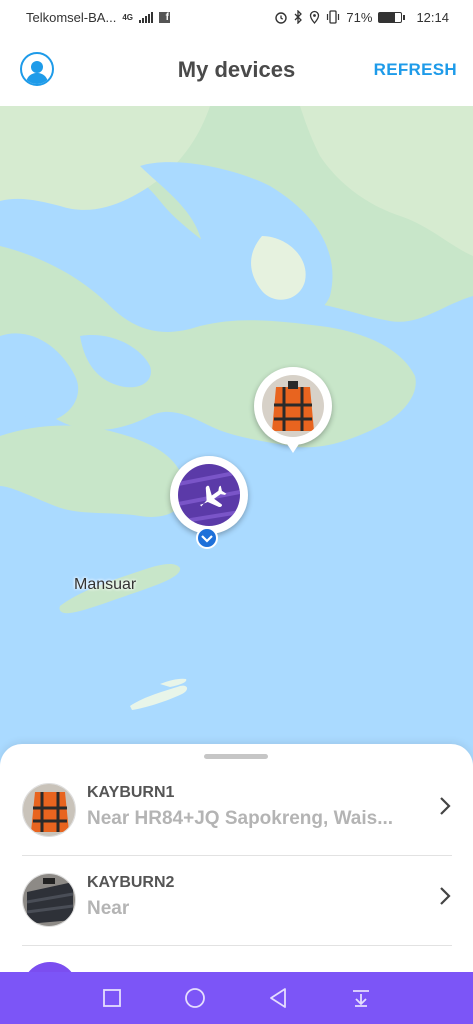 This screenshot has height=1024, width=473. I want to click on page-title: My devices, so click(236, 69).